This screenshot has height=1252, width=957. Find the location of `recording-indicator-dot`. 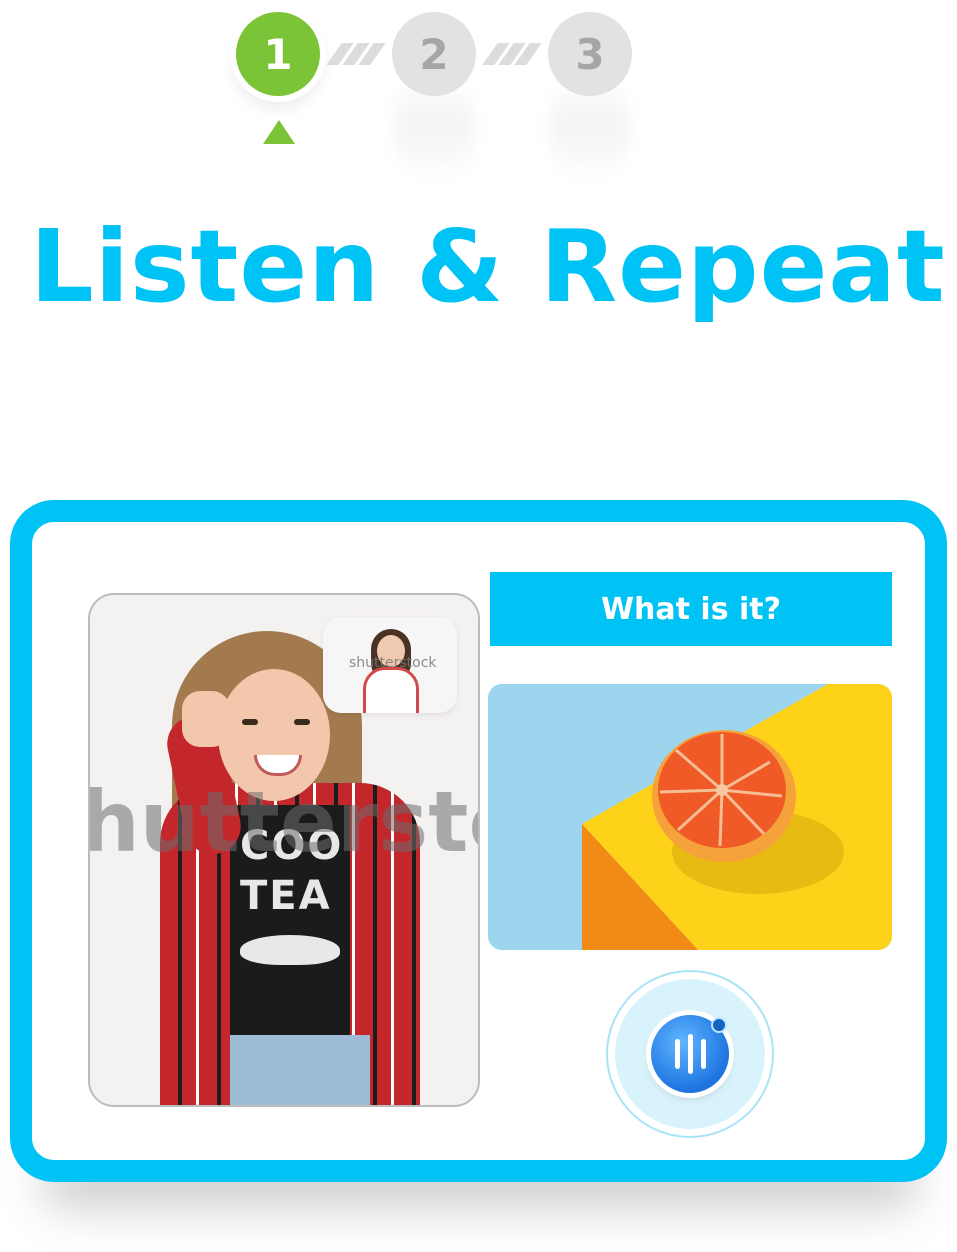

recording-indicator-dot is located at coordinates (719, 1025).